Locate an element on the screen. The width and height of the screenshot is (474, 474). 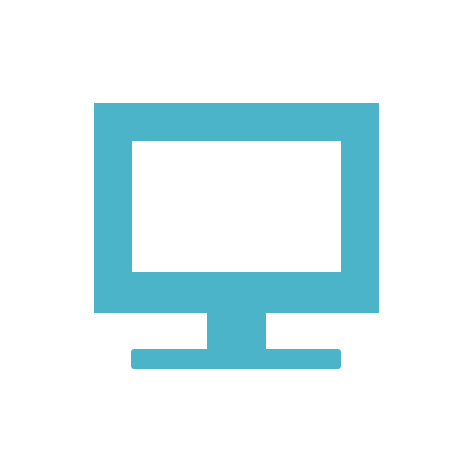
monitor-base is located at coordinates (236, 359).